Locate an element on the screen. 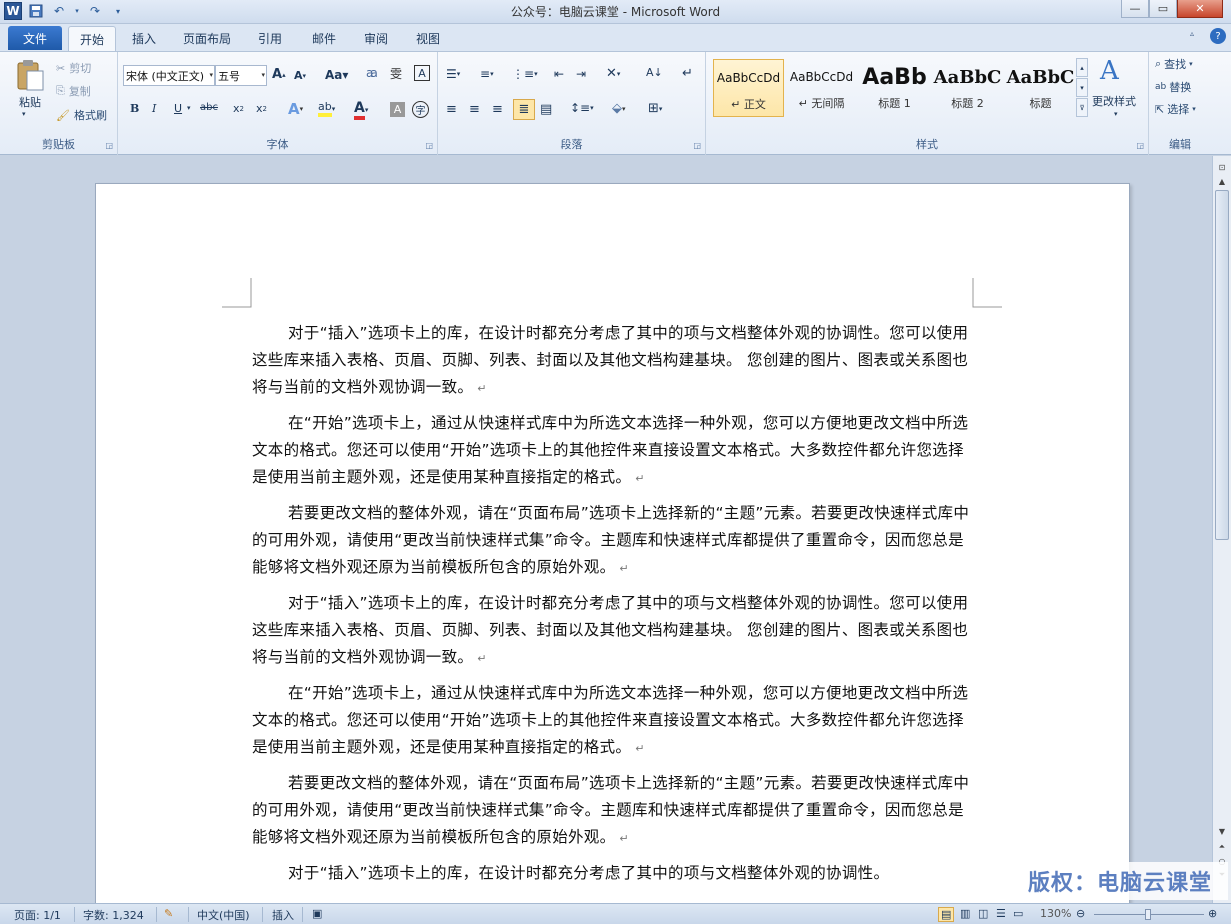  italic-icon: I is located at coordinates (154, 108).